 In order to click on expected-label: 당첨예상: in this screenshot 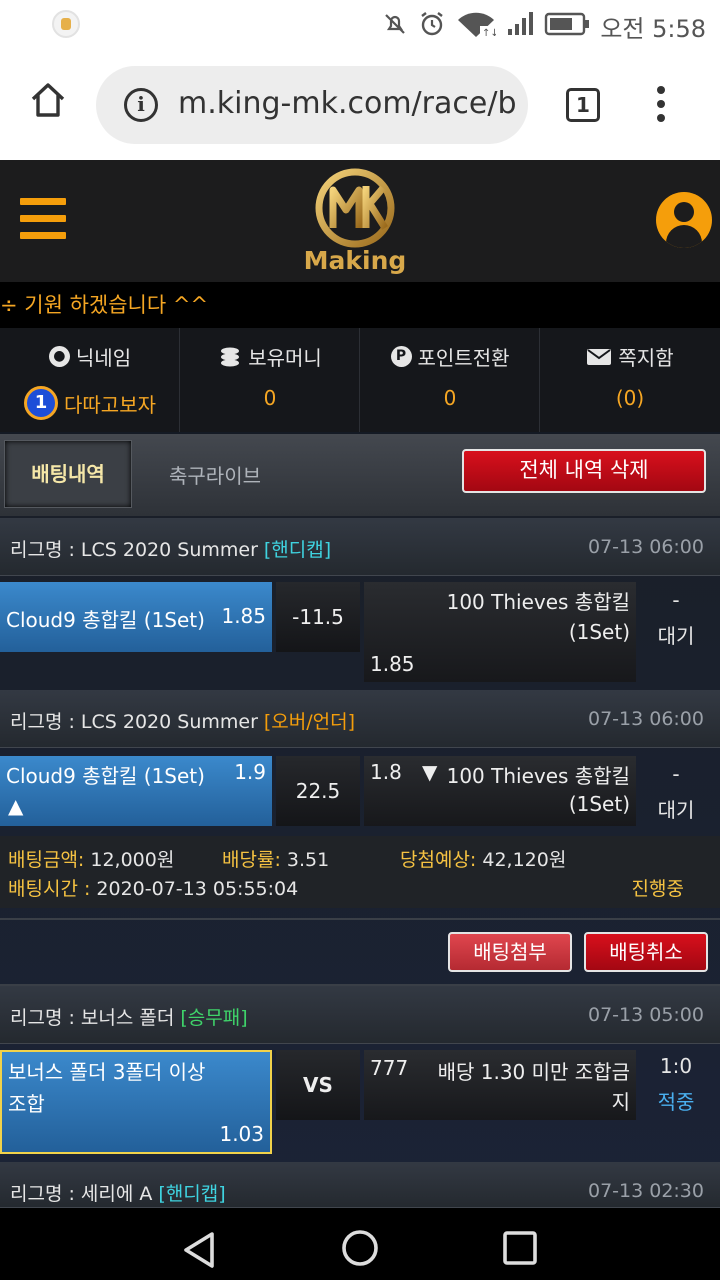, I will do `click(438, 860)`.